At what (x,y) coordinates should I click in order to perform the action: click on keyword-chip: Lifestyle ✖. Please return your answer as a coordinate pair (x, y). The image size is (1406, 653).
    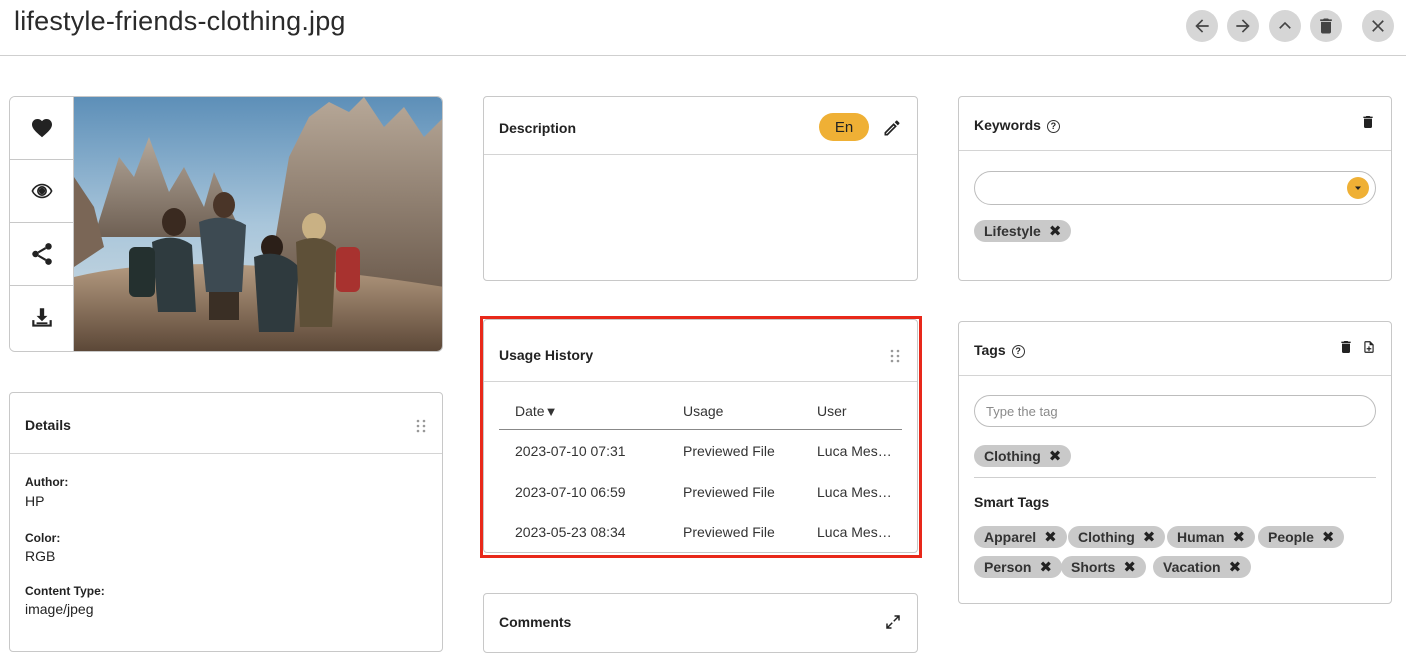
    Looking at the image, I should click on (1023, 231).